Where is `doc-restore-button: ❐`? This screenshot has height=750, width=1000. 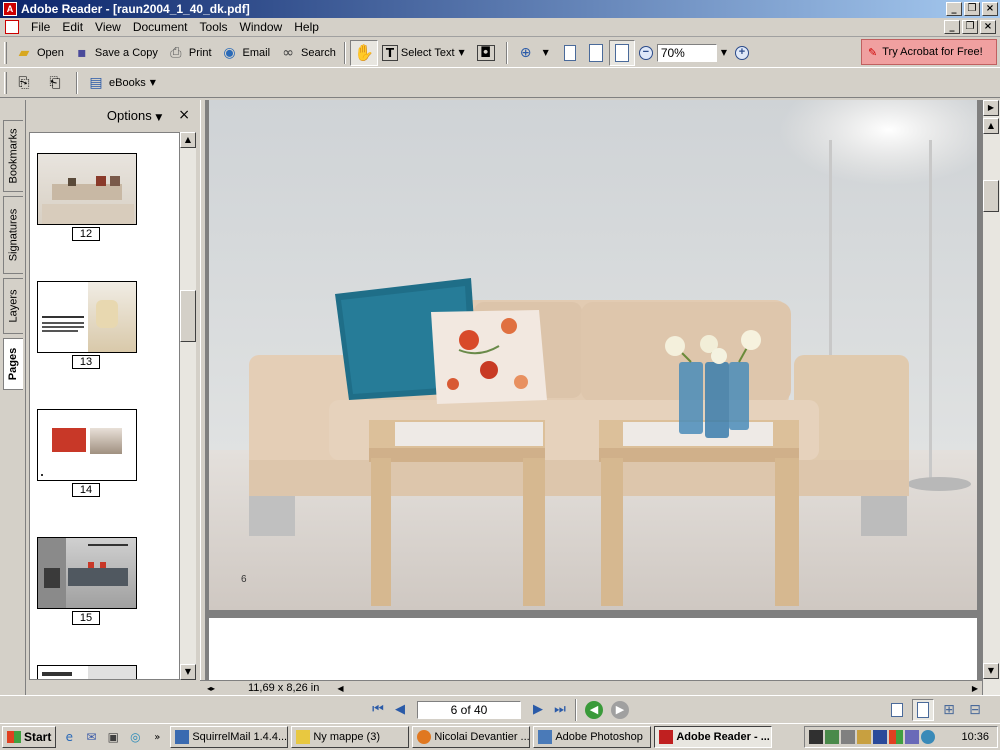 doc-restore-button: ❐ is located at coordinates (970, 27).